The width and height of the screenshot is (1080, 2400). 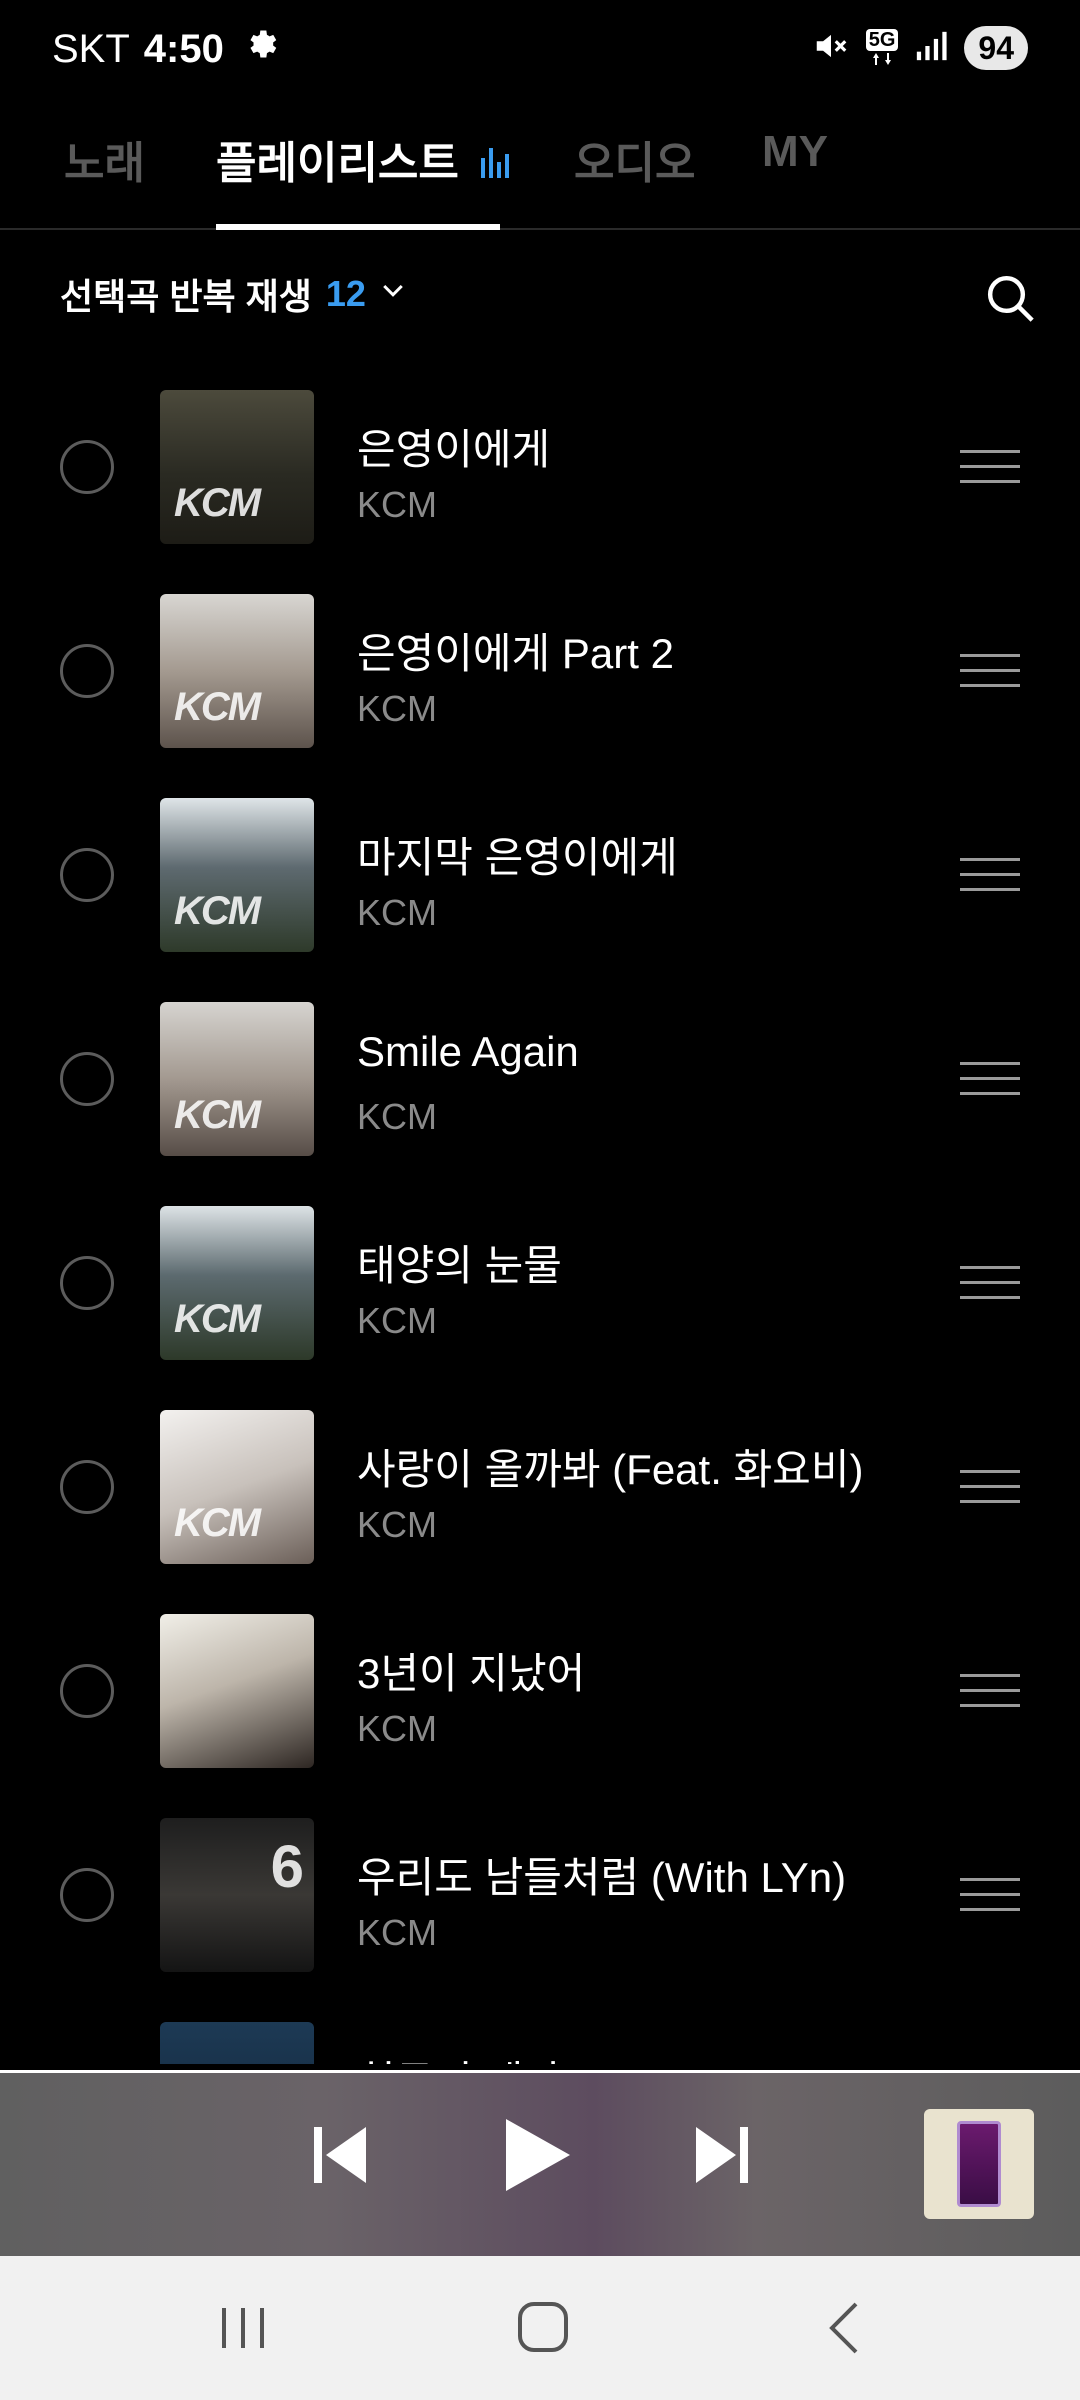 I want to click on signal-icon, so click(x=931, y=48).